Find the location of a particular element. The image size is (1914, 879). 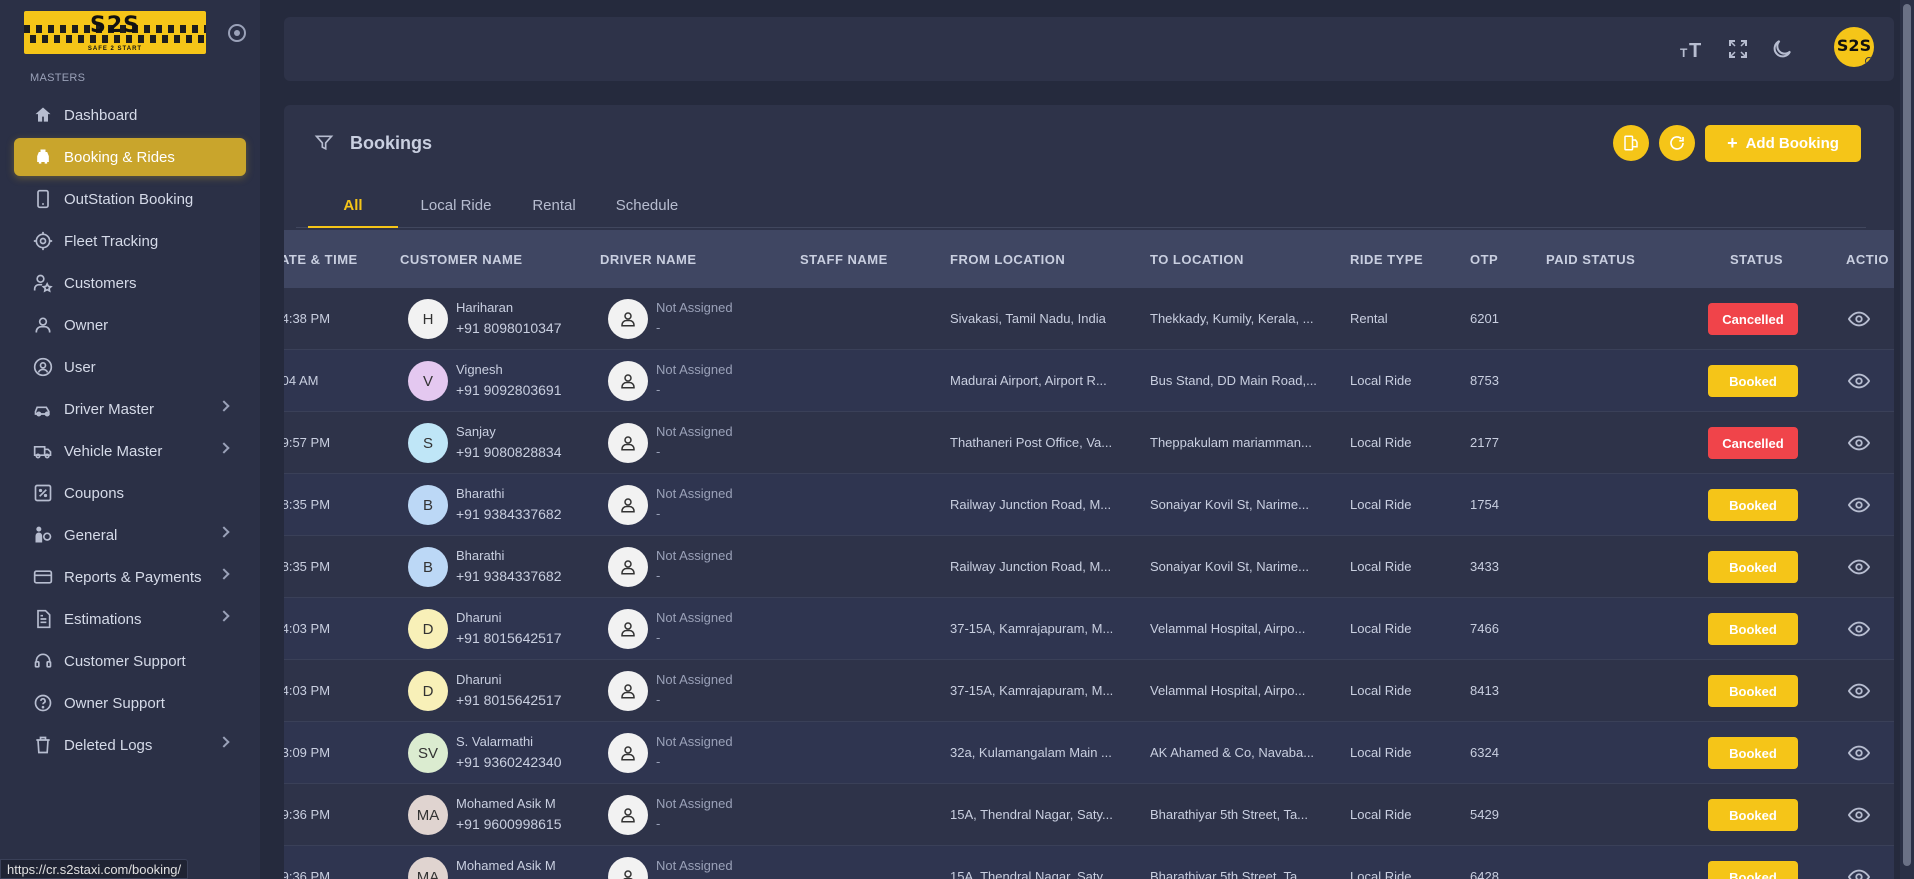

column-header: PAID STATUS is located at coordinates (1590, 259).